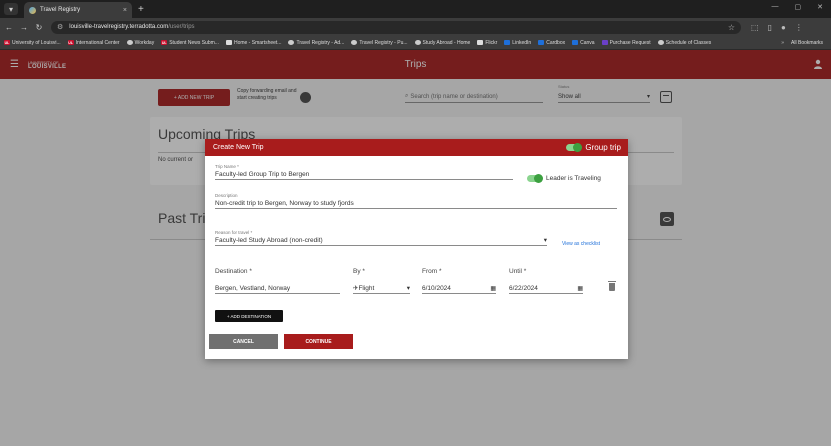 The width and height of the screenshot is (831, 446). I want to click on site-info-icon: ⚙, so click(60, 27).